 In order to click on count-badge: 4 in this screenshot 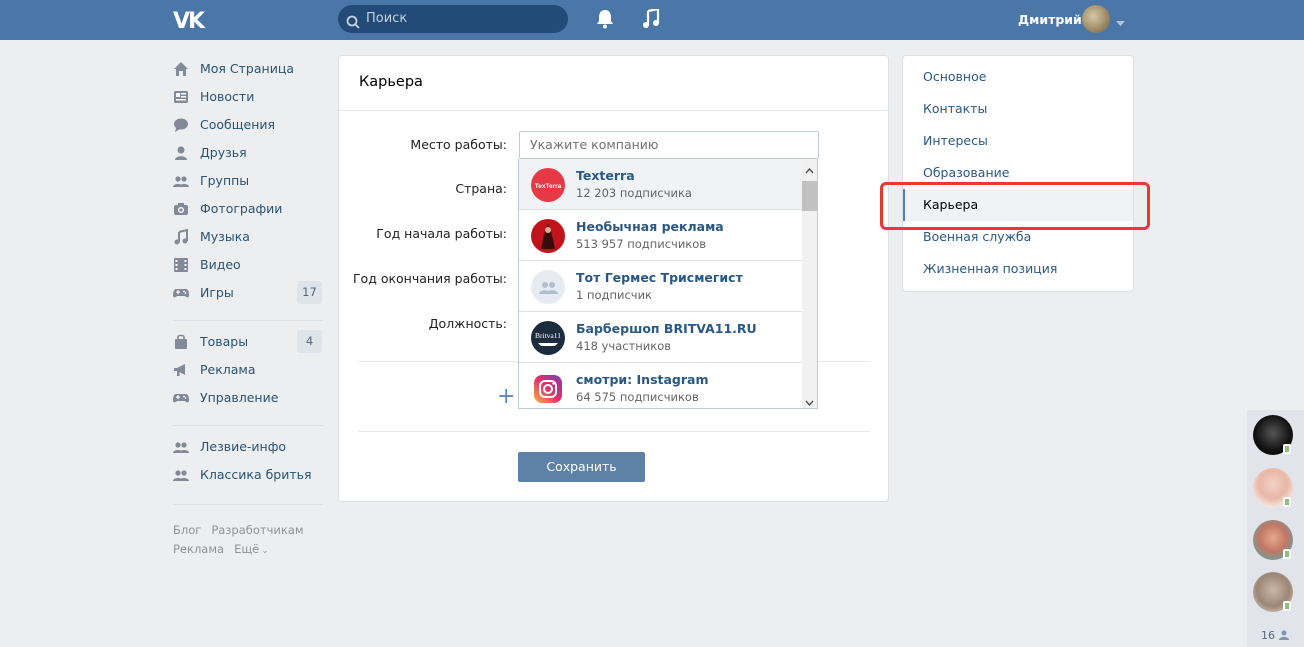, I will do `click(309, 341)`.